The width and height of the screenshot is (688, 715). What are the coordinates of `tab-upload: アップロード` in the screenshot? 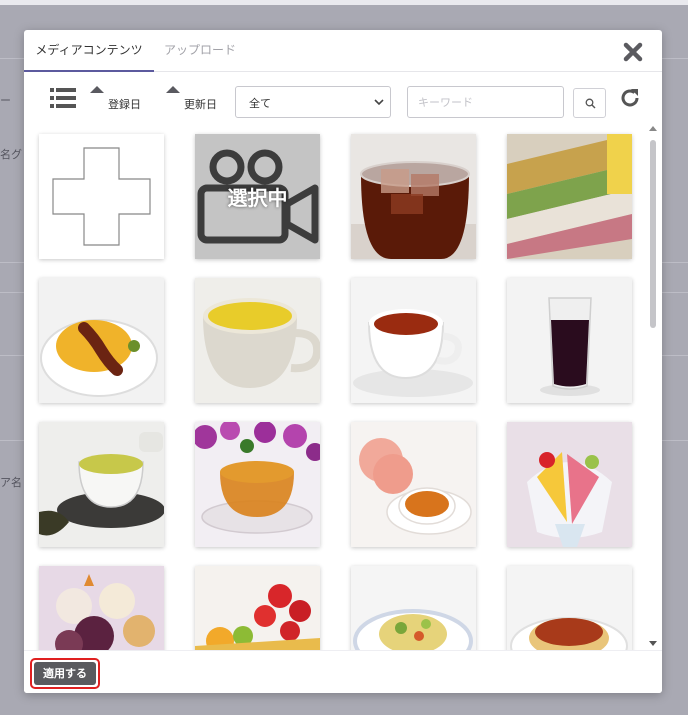 It's located at (200, 51).